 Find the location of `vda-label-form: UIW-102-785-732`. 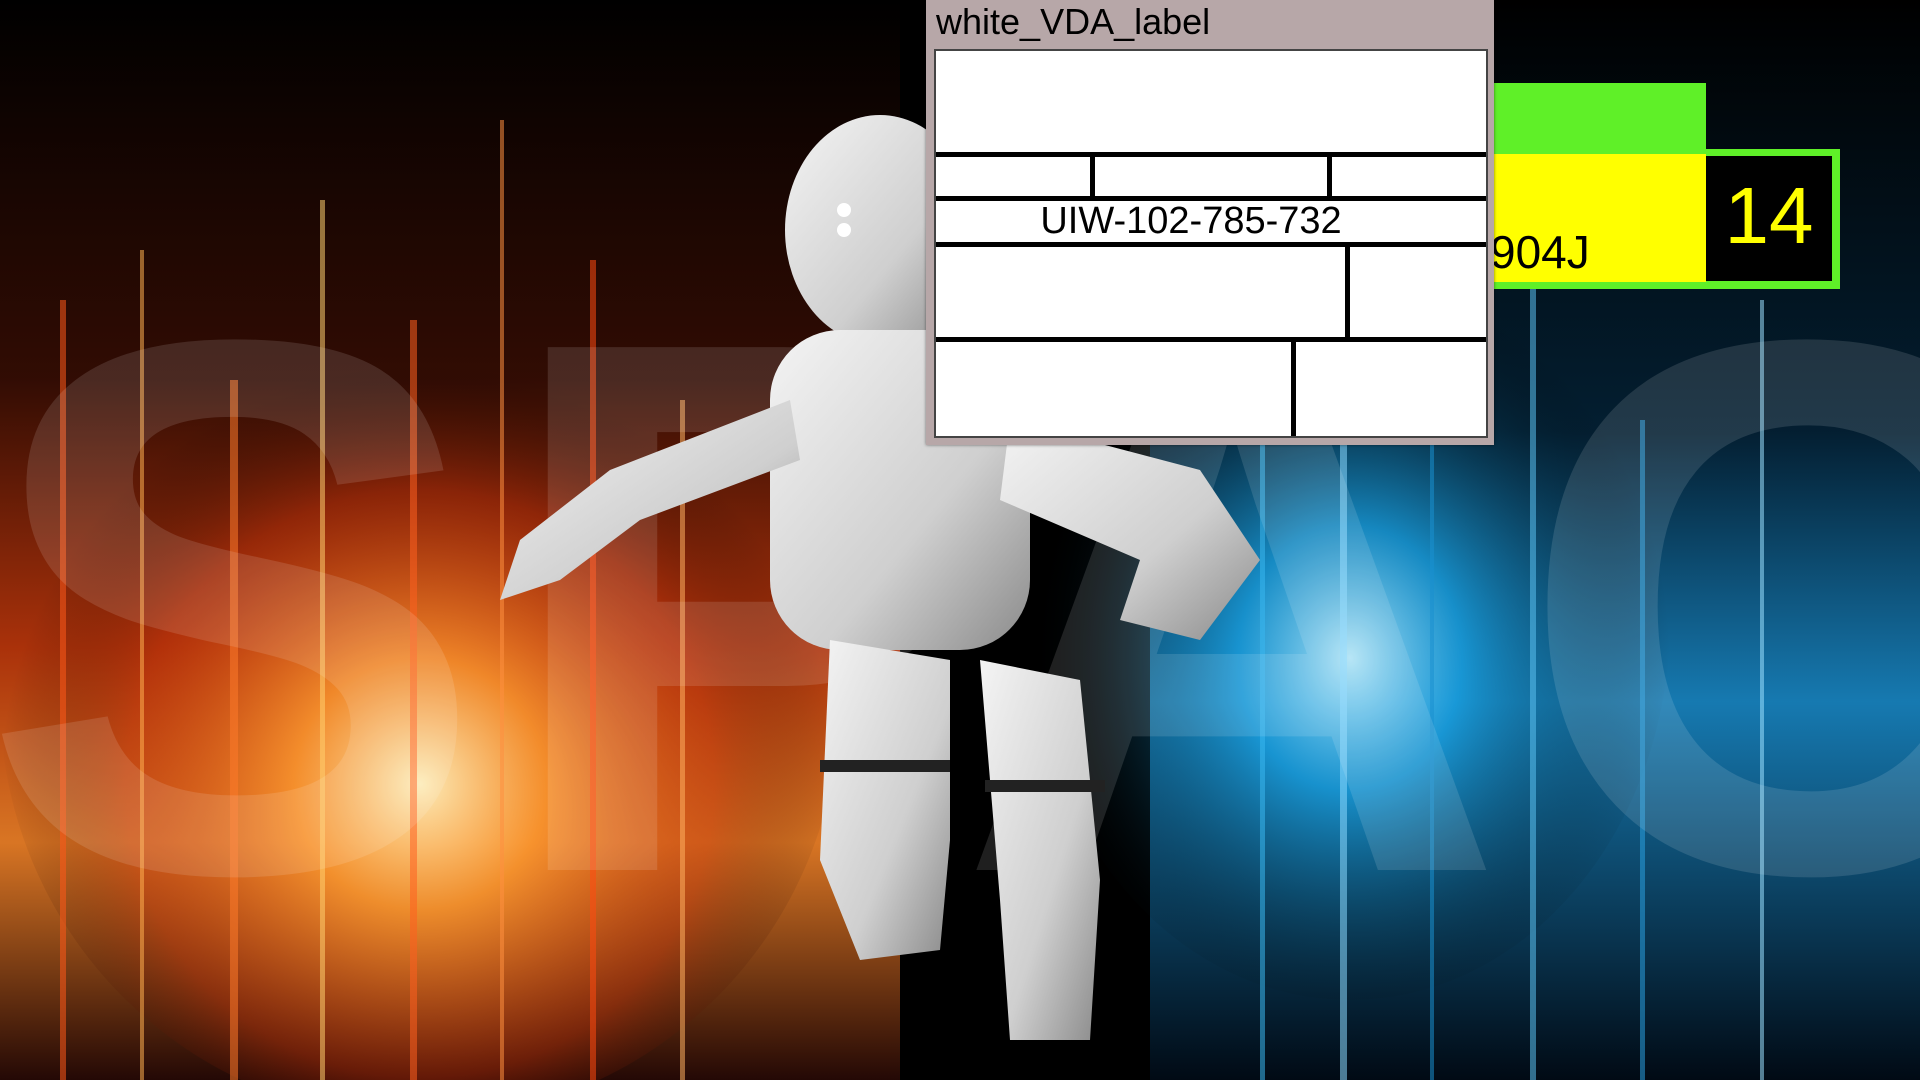

vda-label-form: UIW-102-785-732 is located at coordinates (1211, 243).